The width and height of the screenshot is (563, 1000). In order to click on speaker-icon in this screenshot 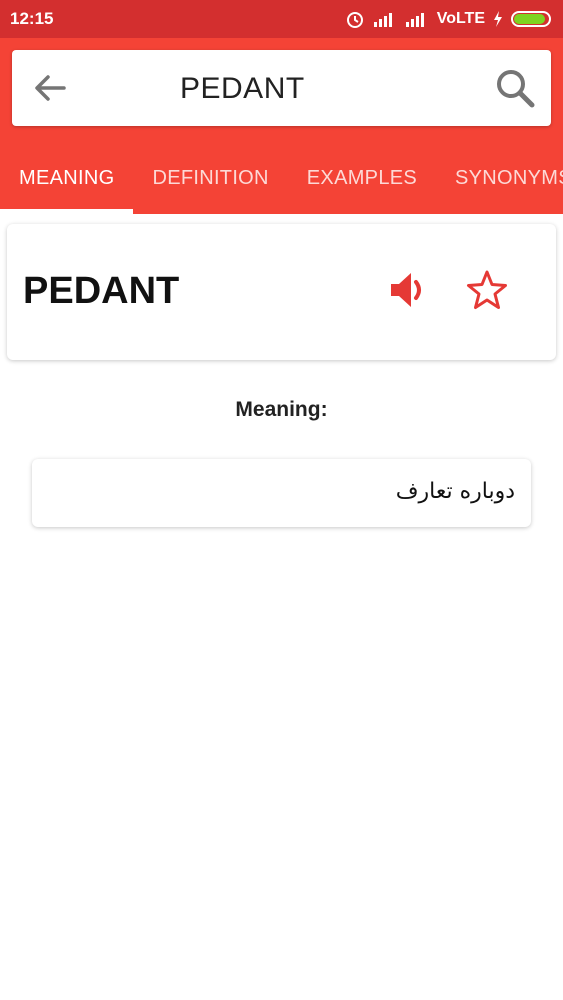, I will do `click(409, 290)`.